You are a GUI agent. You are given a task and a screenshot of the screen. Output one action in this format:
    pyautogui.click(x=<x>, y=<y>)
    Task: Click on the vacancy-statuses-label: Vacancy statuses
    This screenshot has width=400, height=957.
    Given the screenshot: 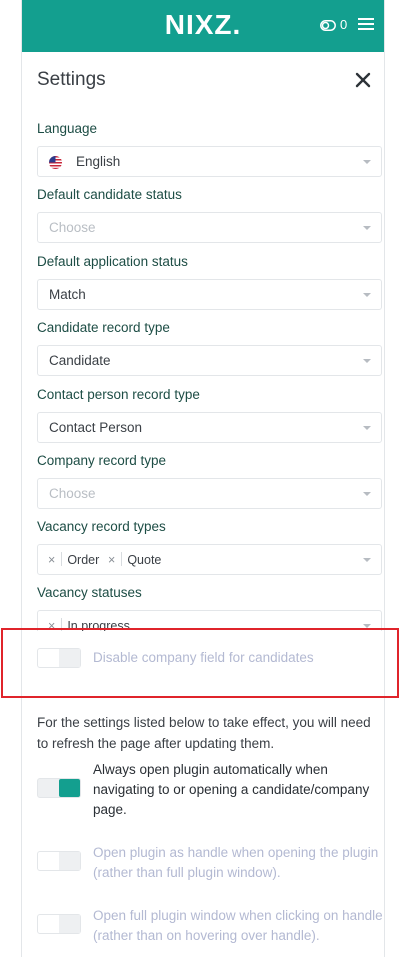 What is the action you would take?
    pyautogui.click(x=89, y=592)
    